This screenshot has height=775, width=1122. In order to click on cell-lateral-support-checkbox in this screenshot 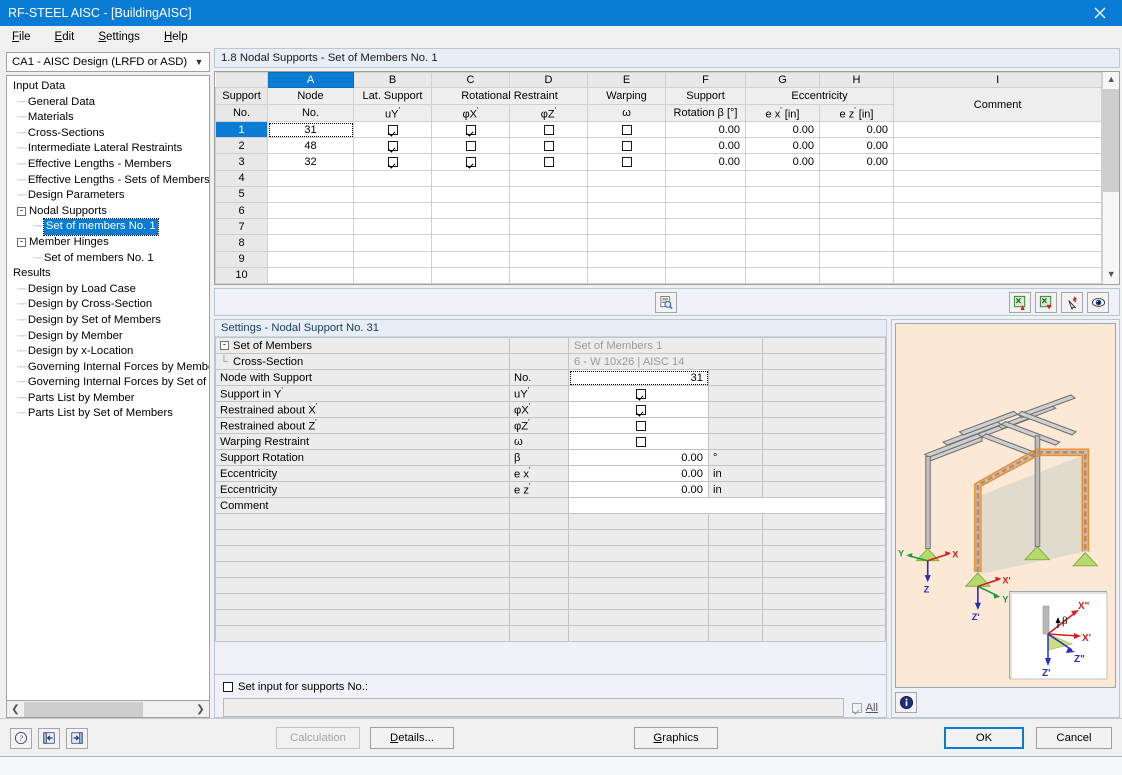, I will do `click(392, 162)`.